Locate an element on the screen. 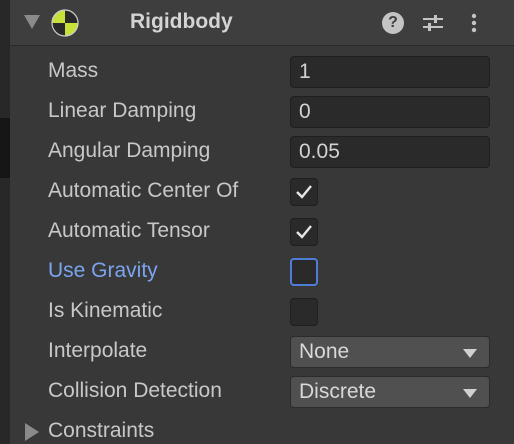 The height and width of the screenshot is (444, 514). help-icon: ? is located at coordinates (393, 23).